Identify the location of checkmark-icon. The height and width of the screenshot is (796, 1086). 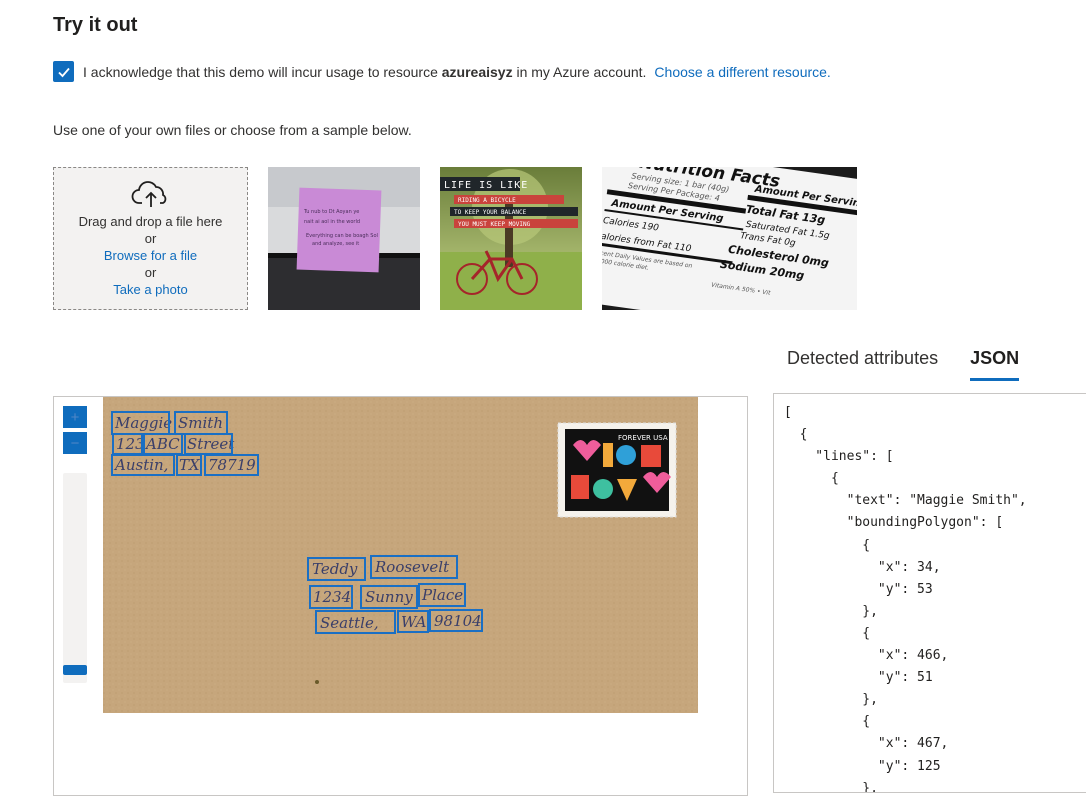
(63, 72).